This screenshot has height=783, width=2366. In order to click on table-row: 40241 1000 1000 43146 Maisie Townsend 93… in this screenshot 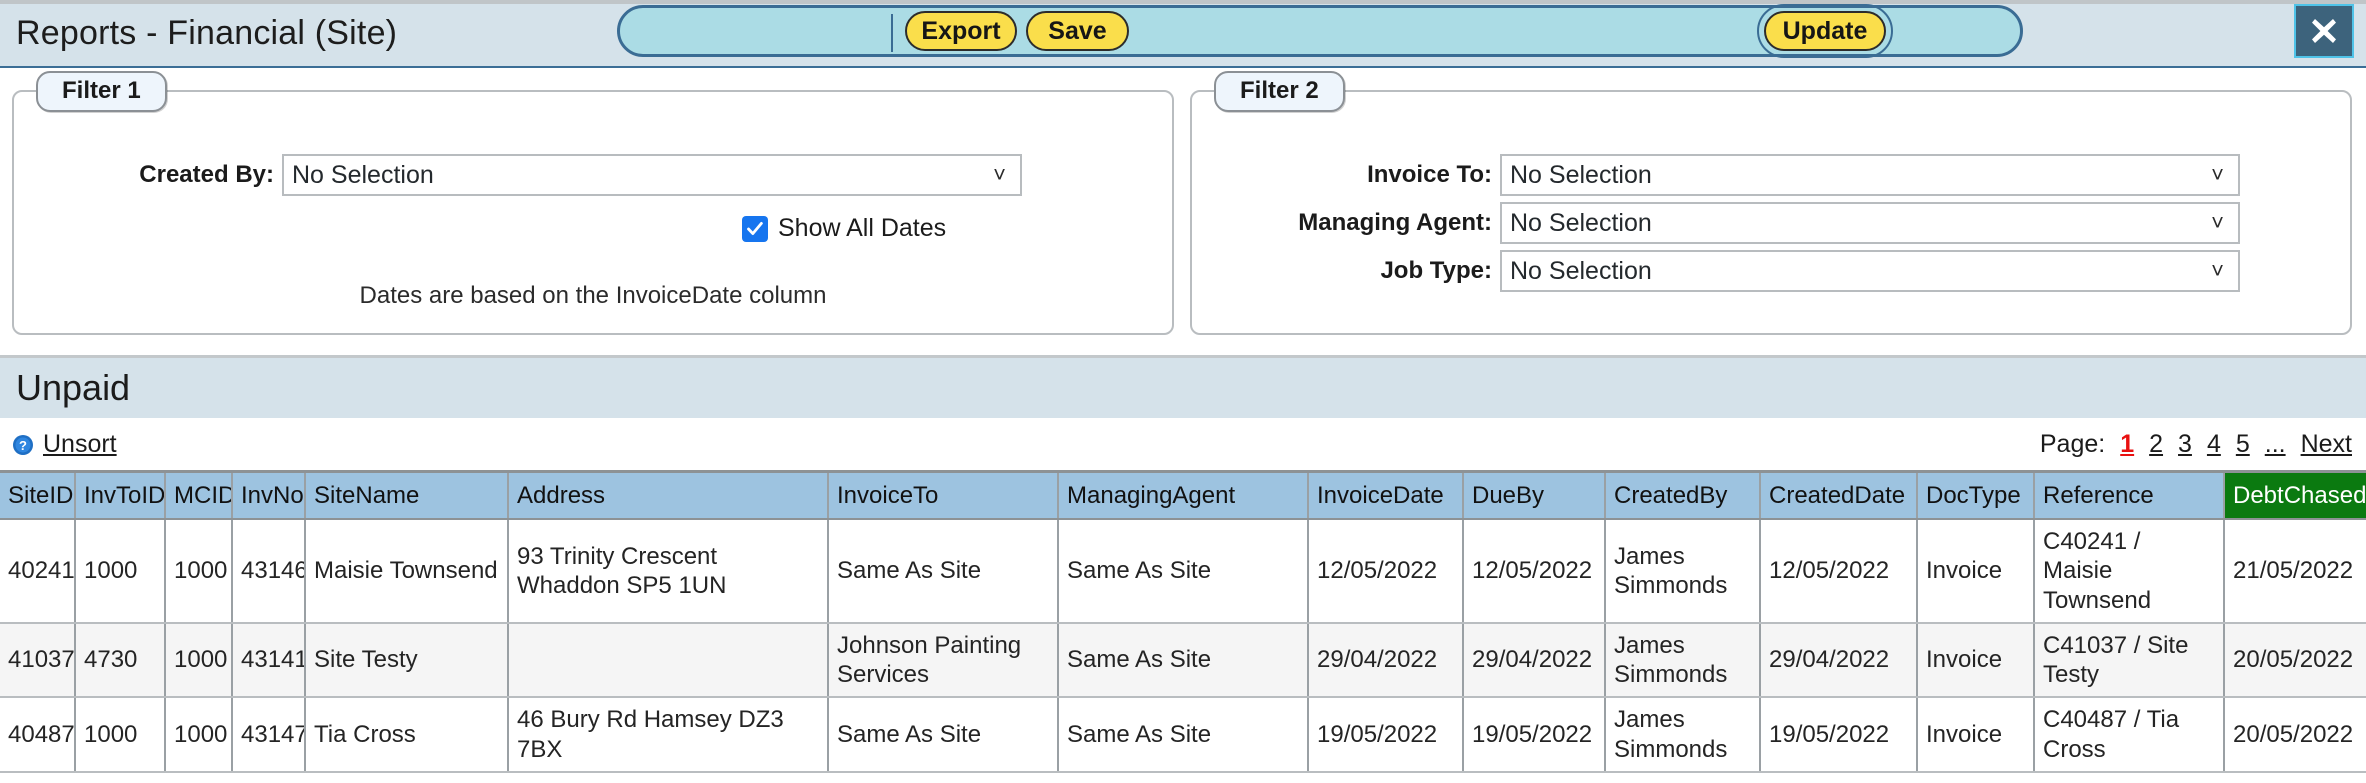, I will do `click(1183, 571)`.